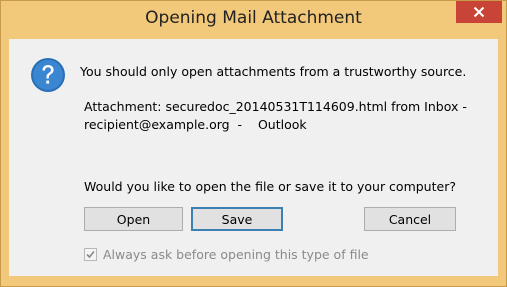 This screenshot has width=507, height=287. I want to click on title-bar: Opening Mail Attachment, so click(253, 20).